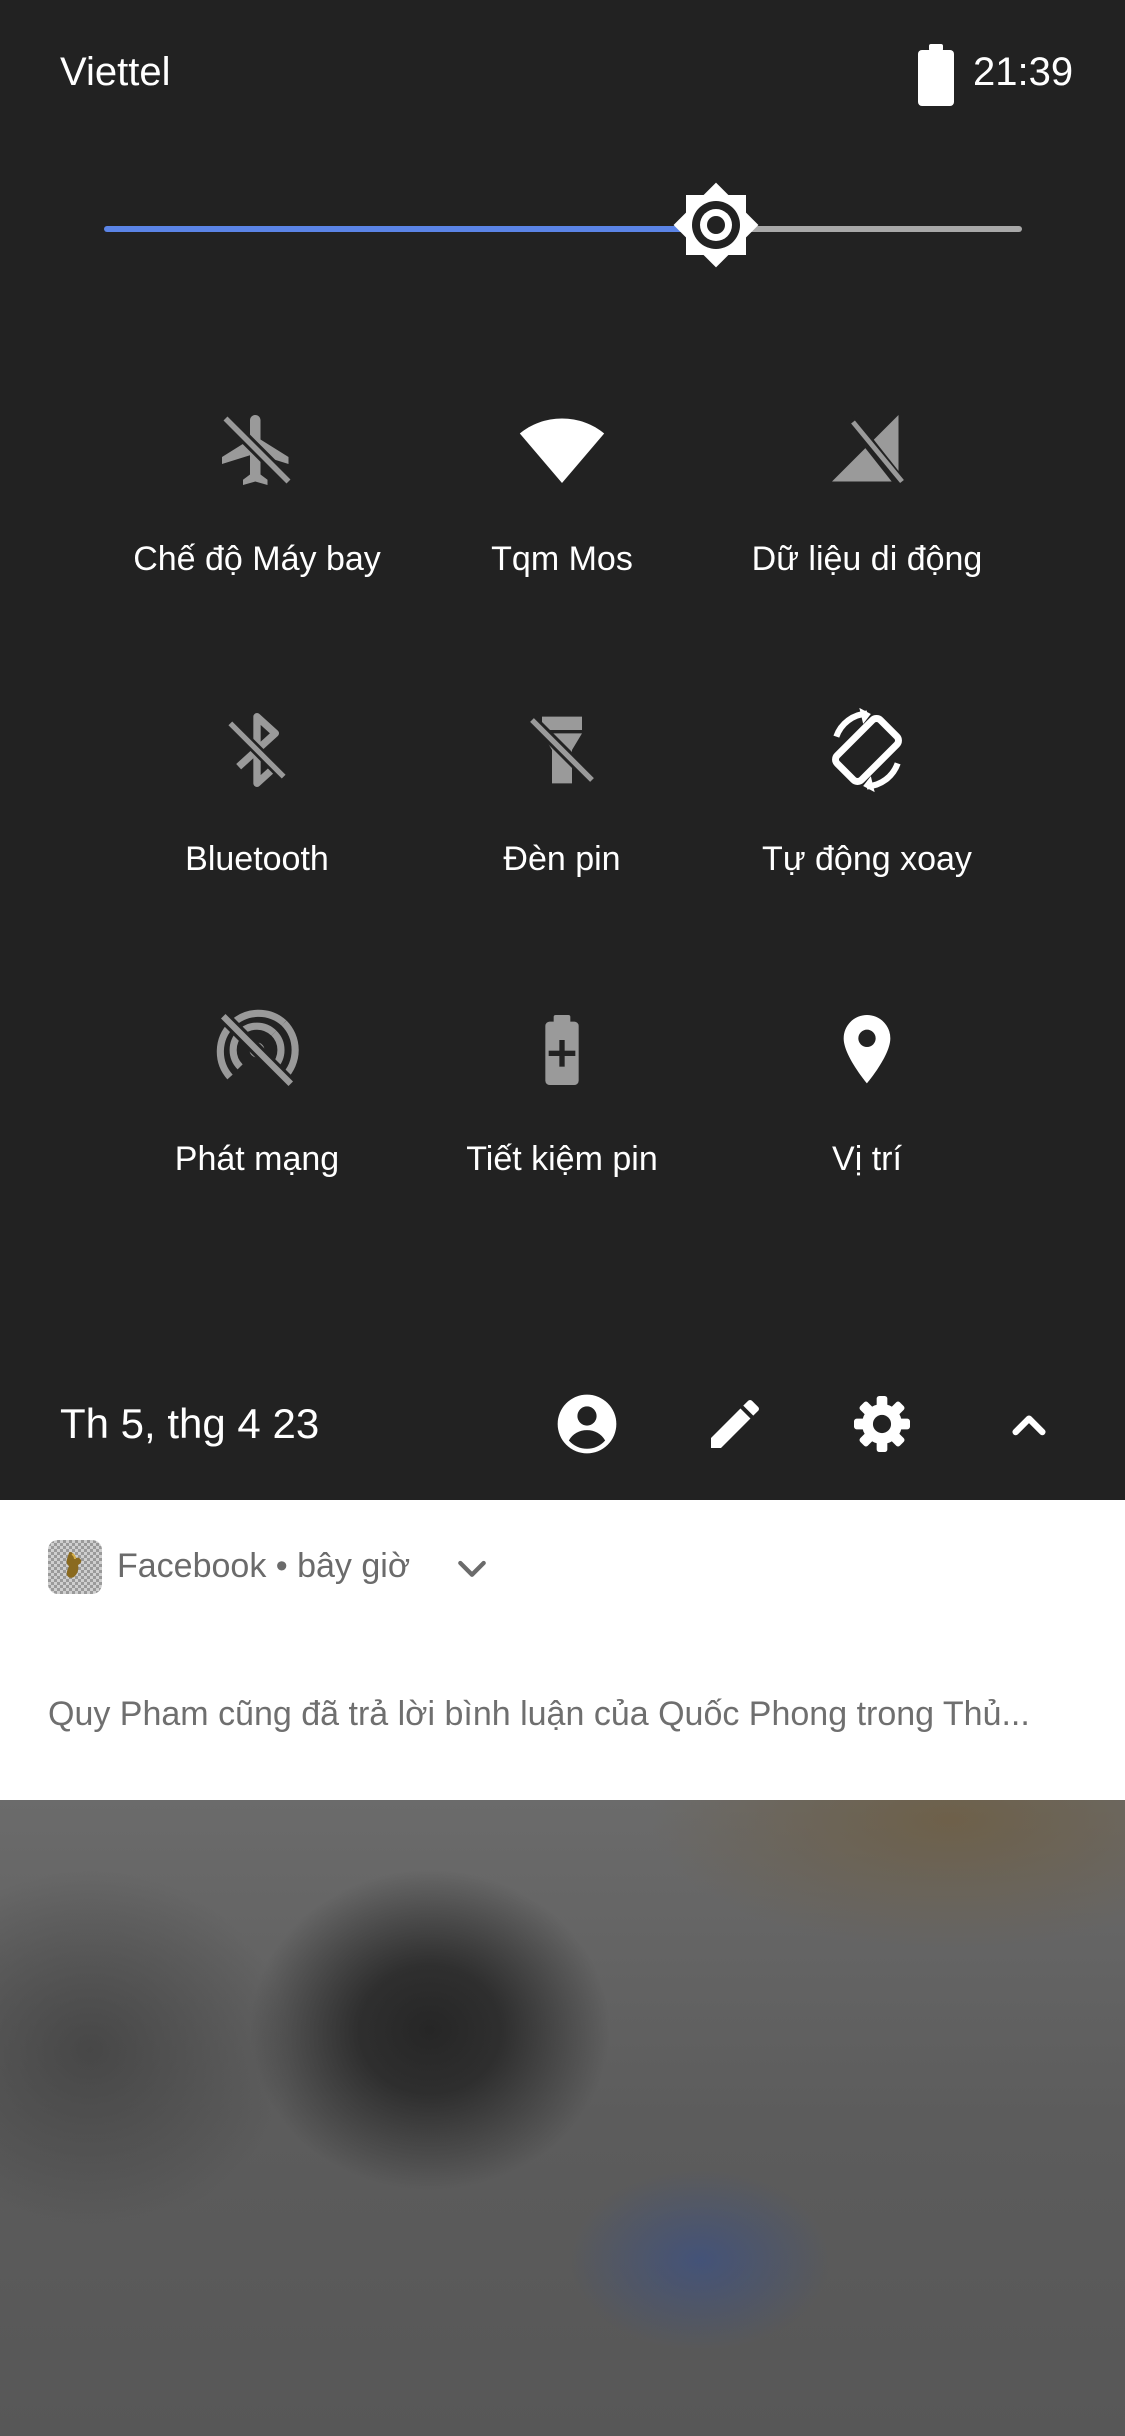  I want to click on quick-settings-footer: Th 5, thg 4 23, so click(562, 1420).